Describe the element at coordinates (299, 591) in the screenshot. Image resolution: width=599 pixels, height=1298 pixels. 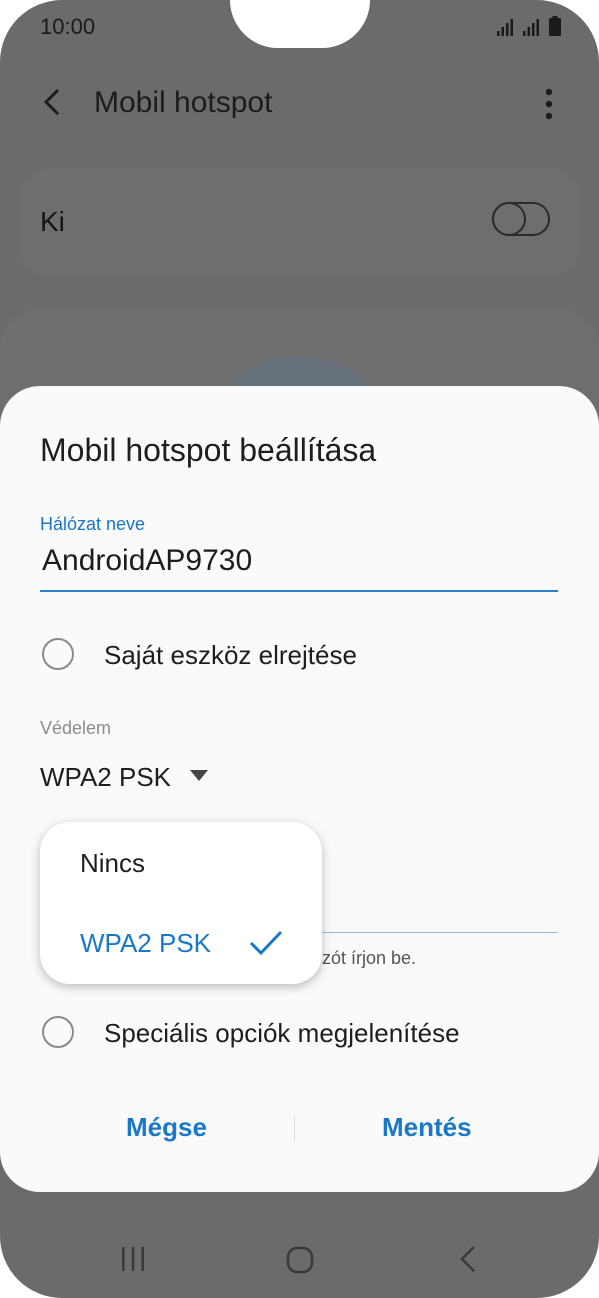
I see `network-name-underline` at that location.